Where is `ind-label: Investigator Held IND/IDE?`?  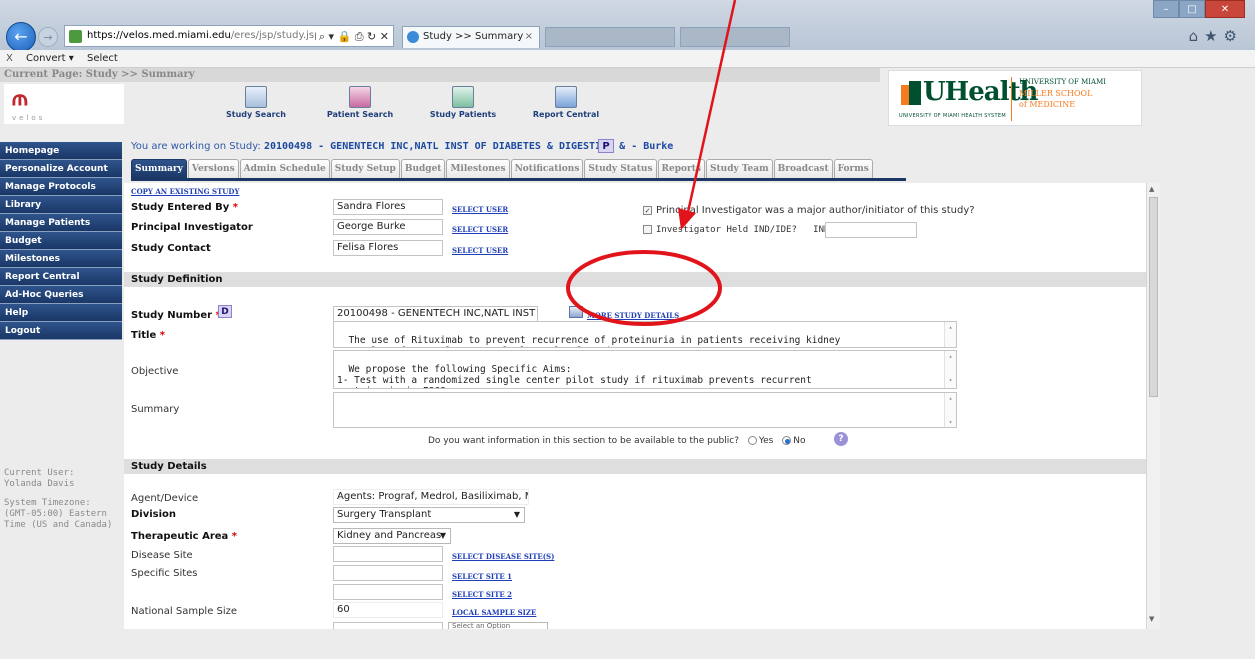
ind-label: Investigator Held IND/IDE? is located at coordinates (726, 230).